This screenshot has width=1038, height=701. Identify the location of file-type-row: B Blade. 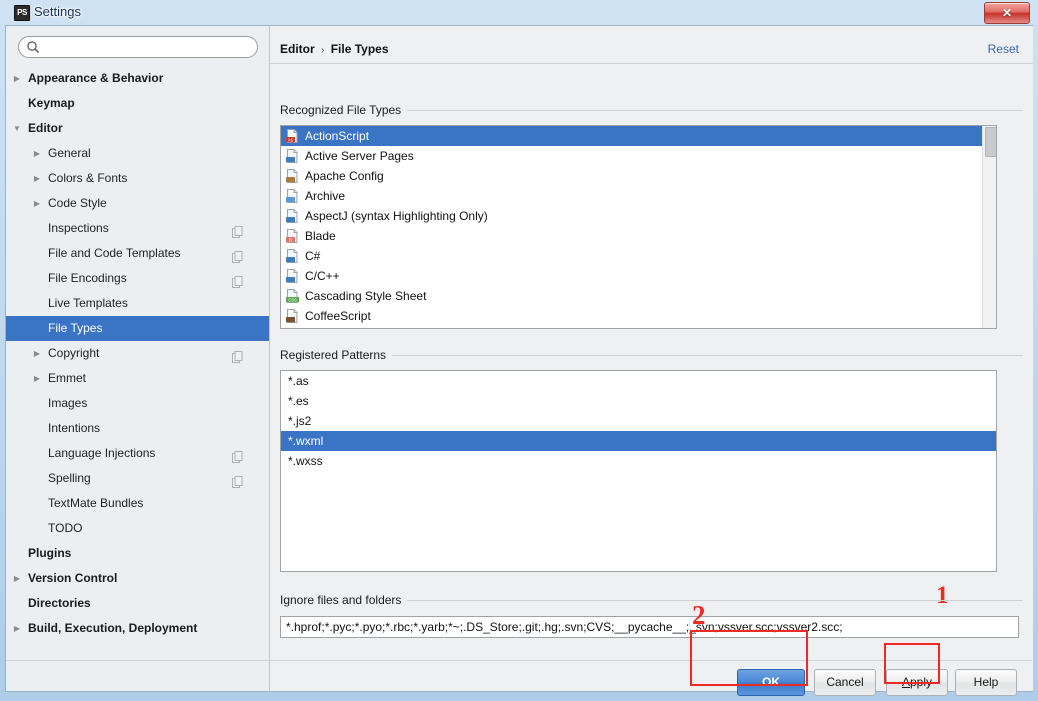
(638, 236).